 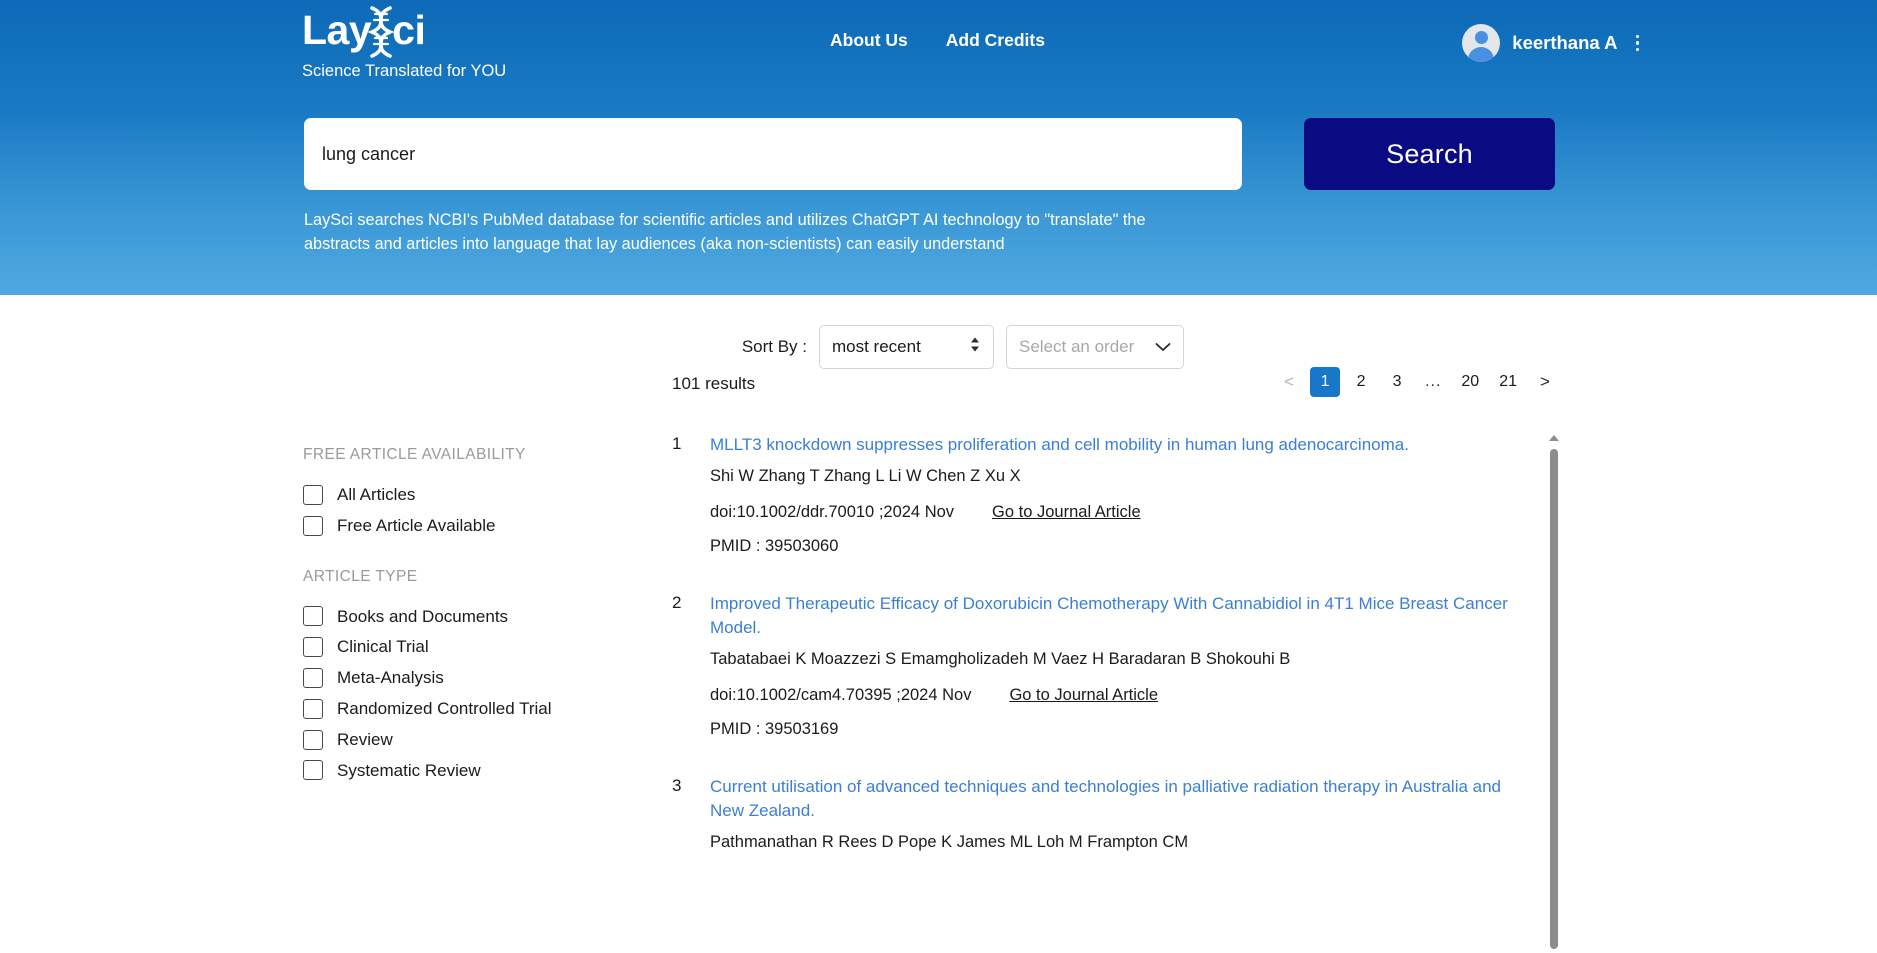 What do you see at coordinates (1397, 382) in the screenshot?
I see `pagination-page-3: 3` at bounding box center [1397, 382].